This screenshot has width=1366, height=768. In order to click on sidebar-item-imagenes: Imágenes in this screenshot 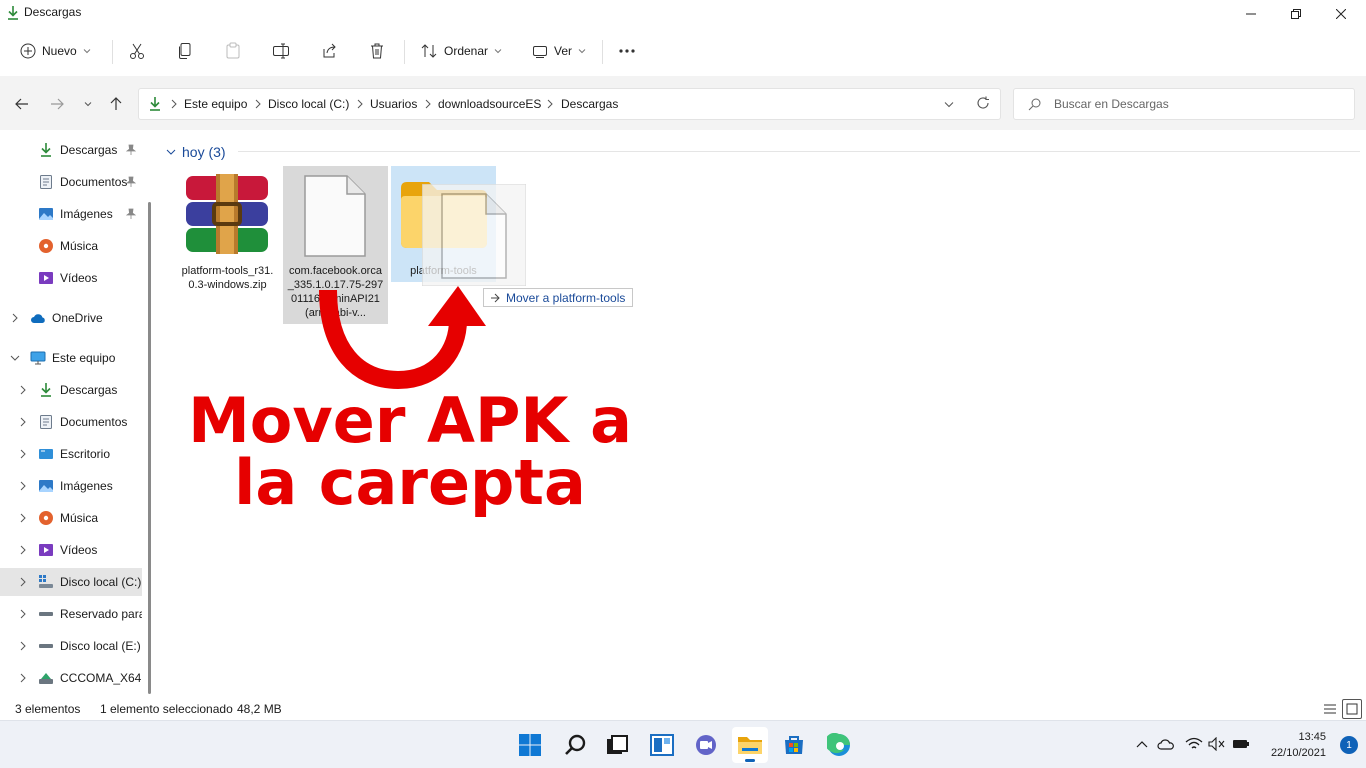, I will do `click(71, 486)`.